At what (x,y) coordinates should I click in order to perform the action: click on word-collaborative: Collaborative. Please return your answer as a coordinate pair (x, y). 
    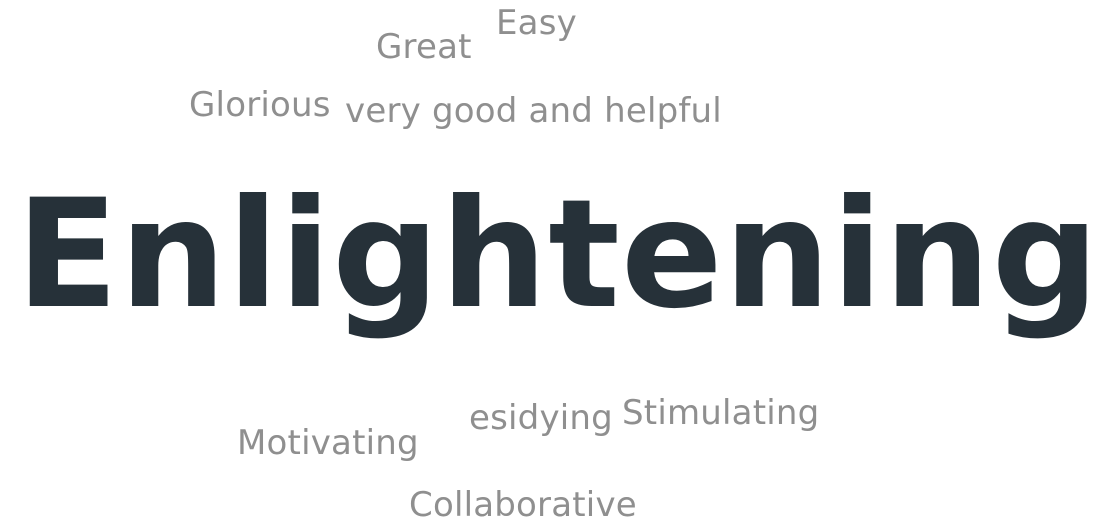
    Looking at the image, I should click on (523, 505).